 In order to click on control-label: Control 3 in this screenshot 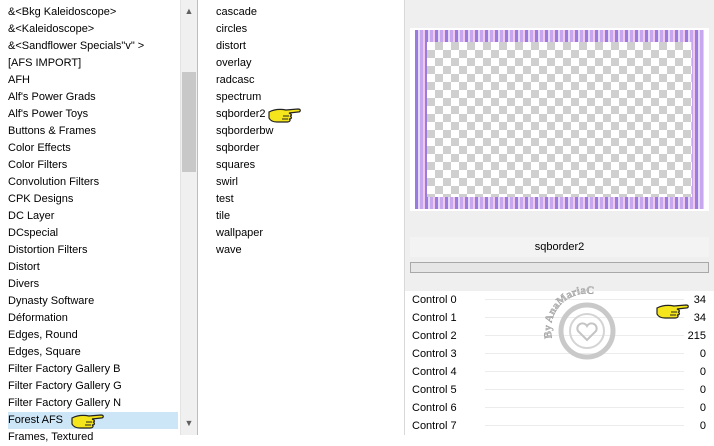, I will do `click(434, 354)`.